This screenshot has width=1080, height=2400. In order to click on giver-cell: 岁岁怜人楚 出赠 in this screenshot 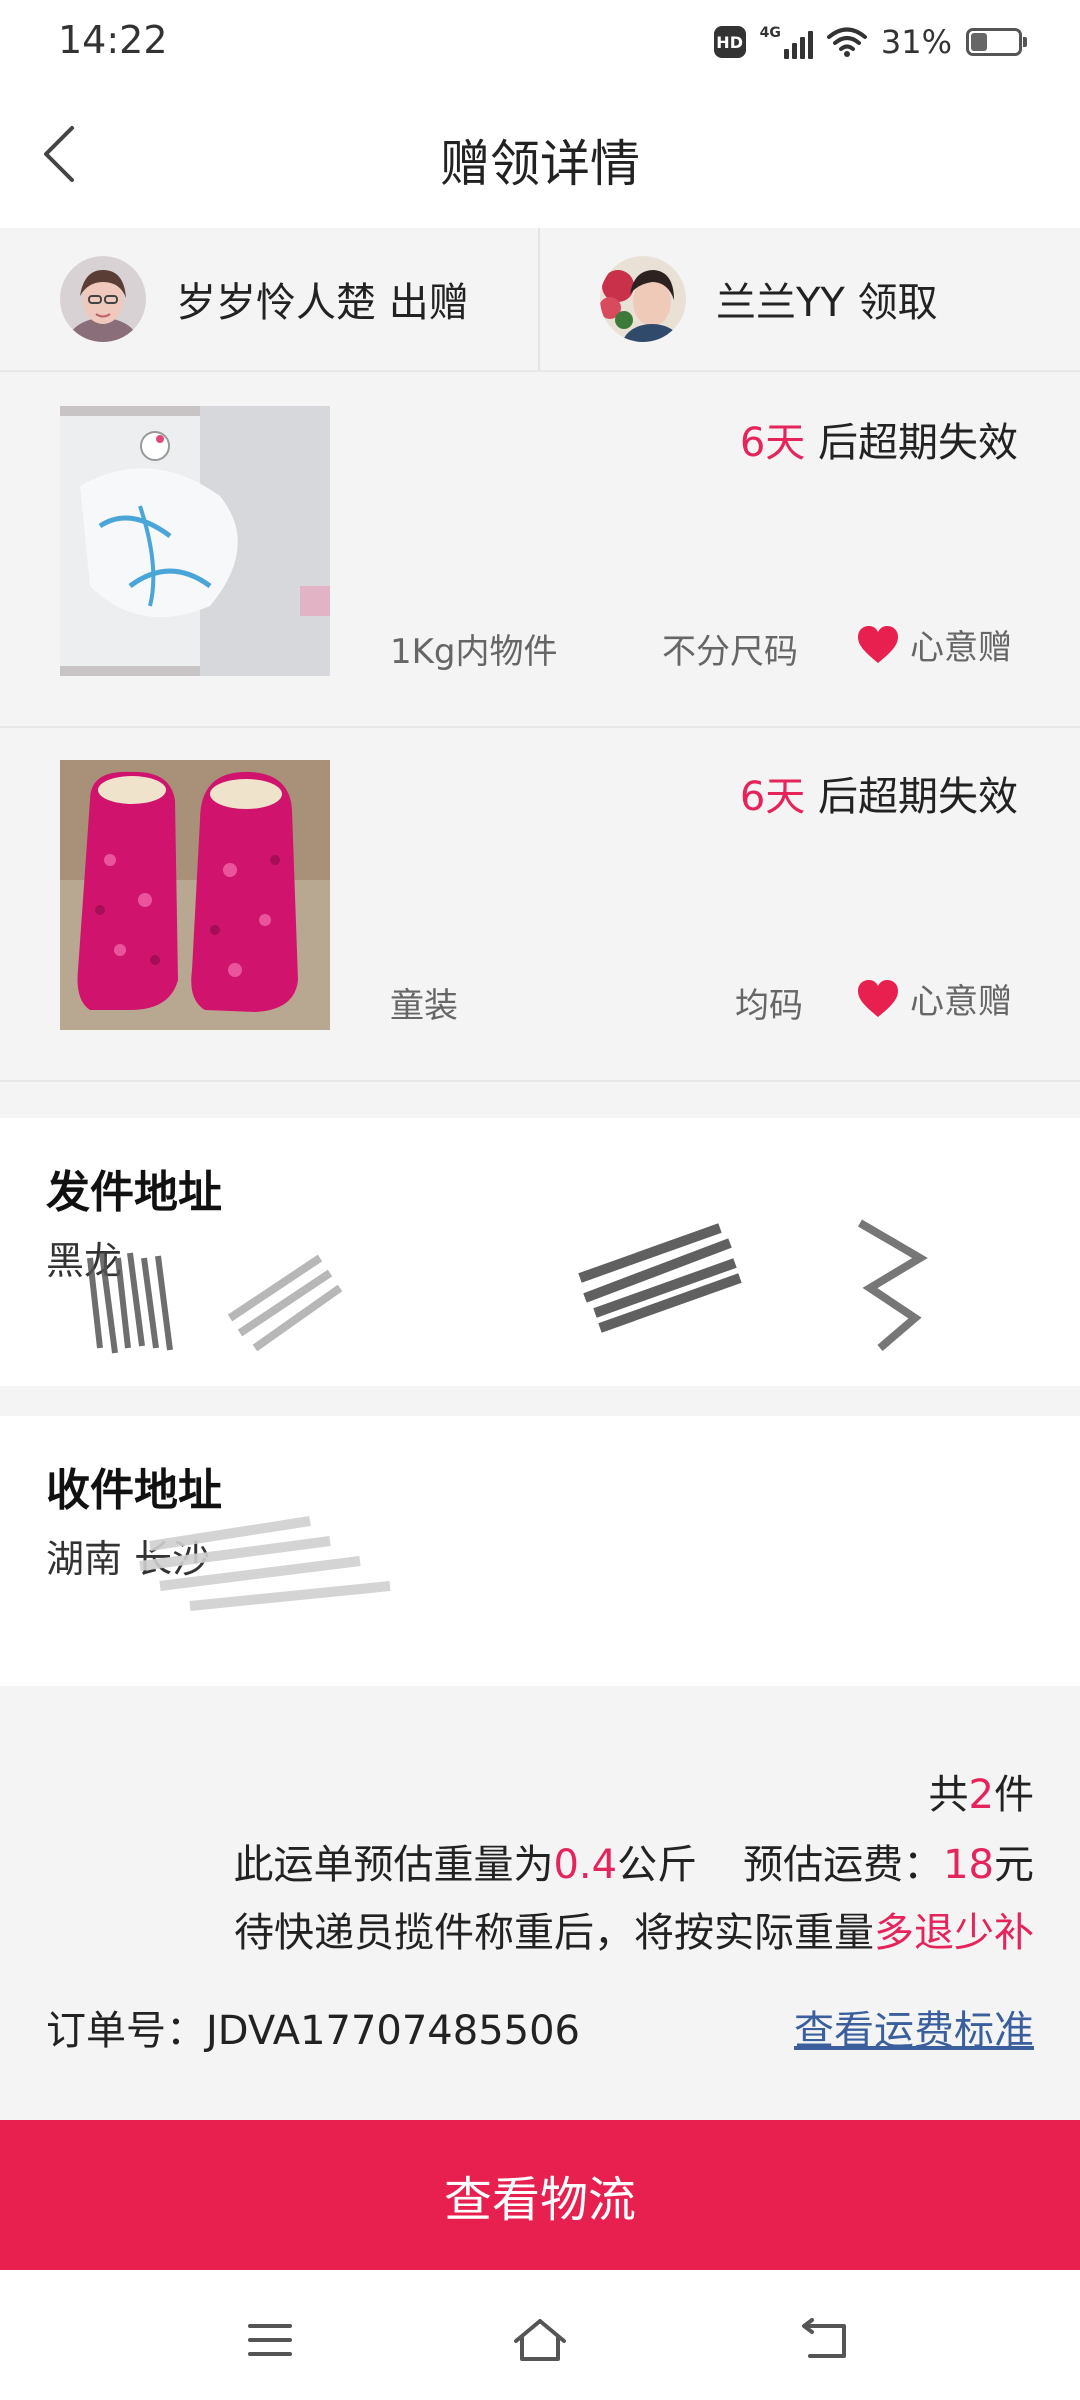, I will do `click(270, 299)`.